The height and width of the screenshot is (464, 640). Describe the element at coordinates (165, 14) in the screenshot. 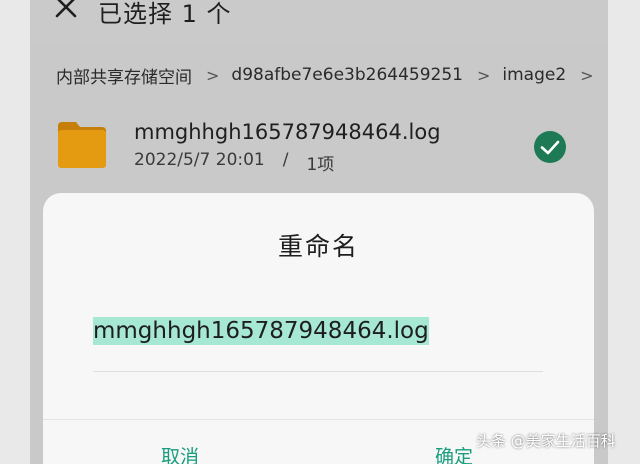

I see `selection-title: 已选择 1 个` at that location.